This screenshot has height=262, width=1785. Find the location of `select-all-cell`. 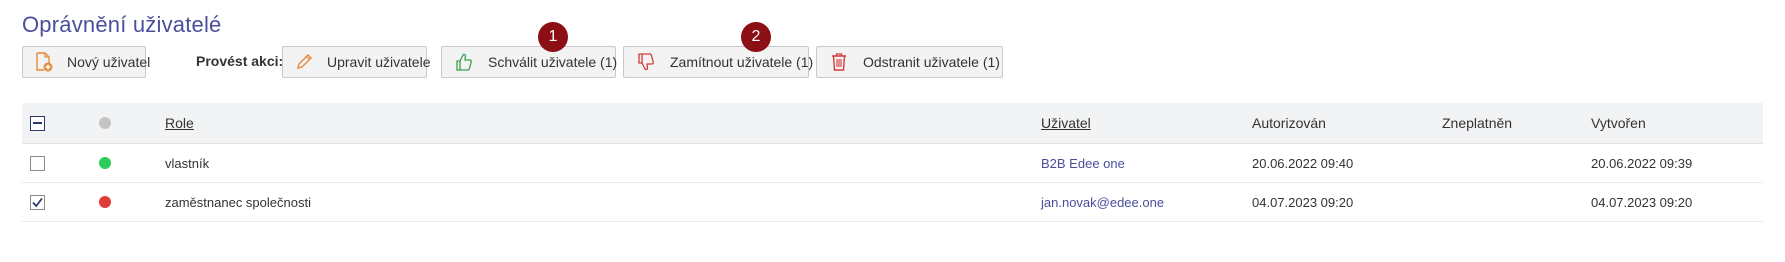

select-all-cell is located at coordinates (37, 123).